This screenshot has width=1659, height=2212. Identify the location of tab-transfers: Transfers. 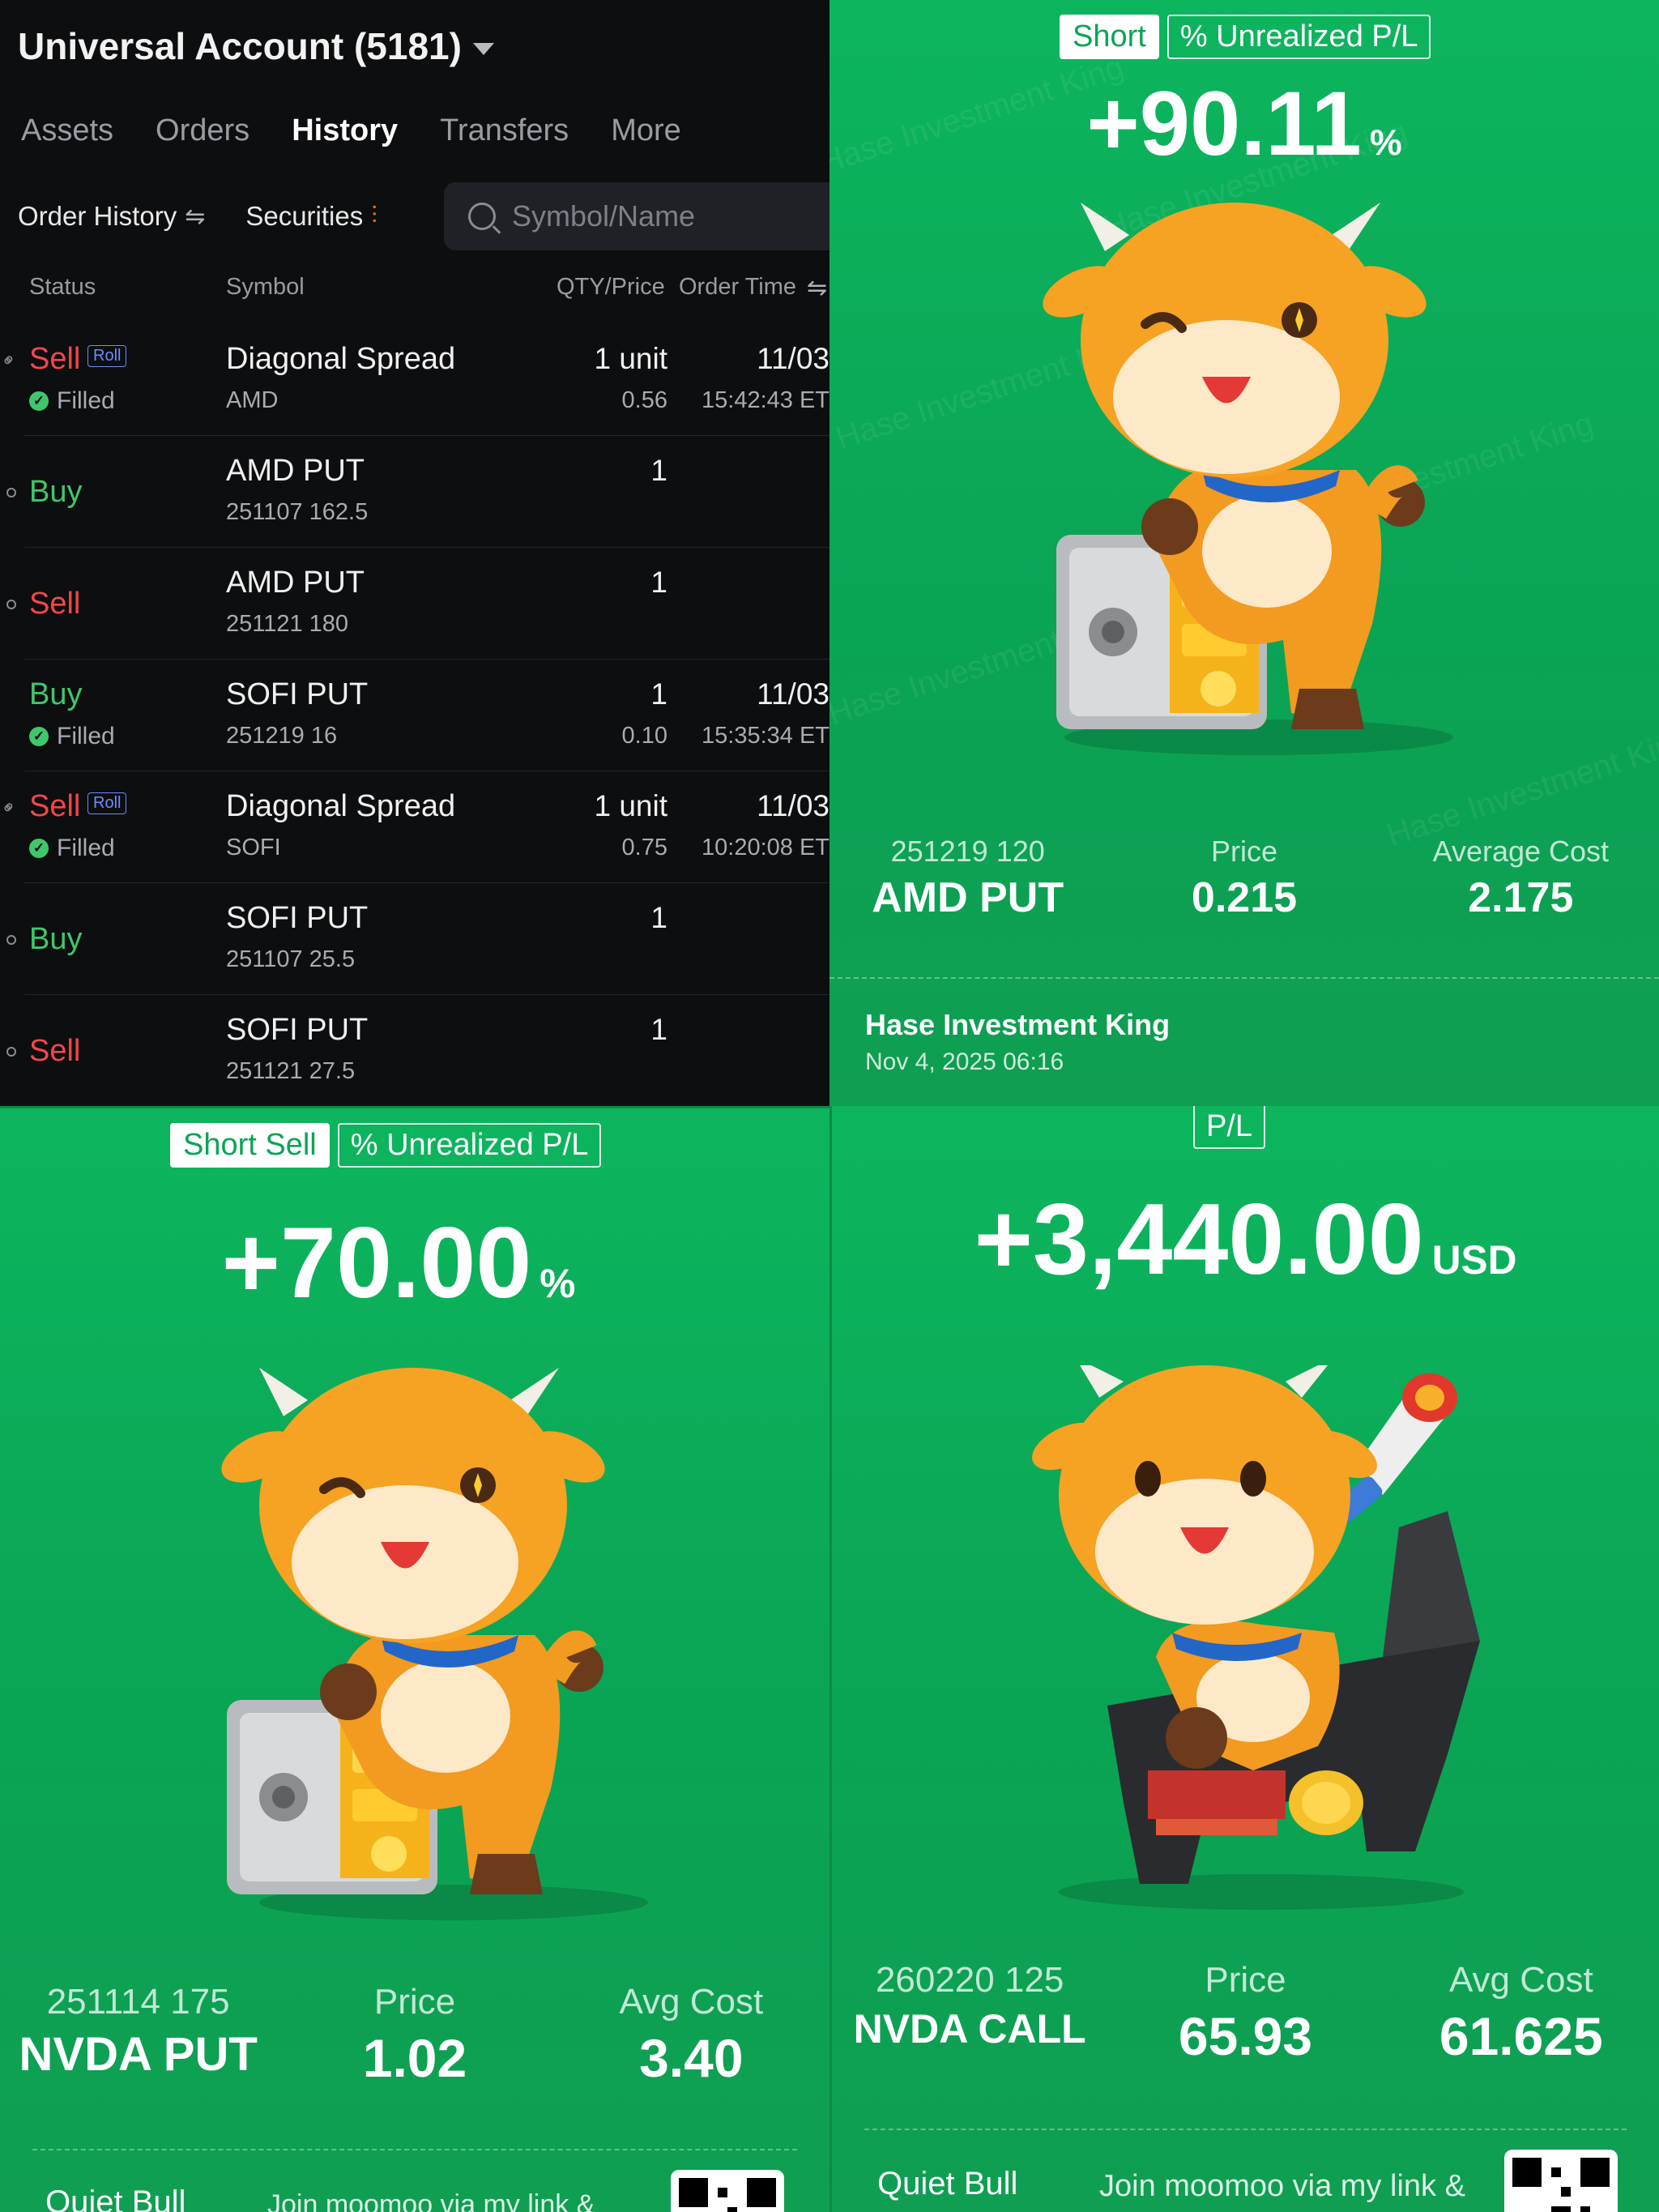
(504, 130).